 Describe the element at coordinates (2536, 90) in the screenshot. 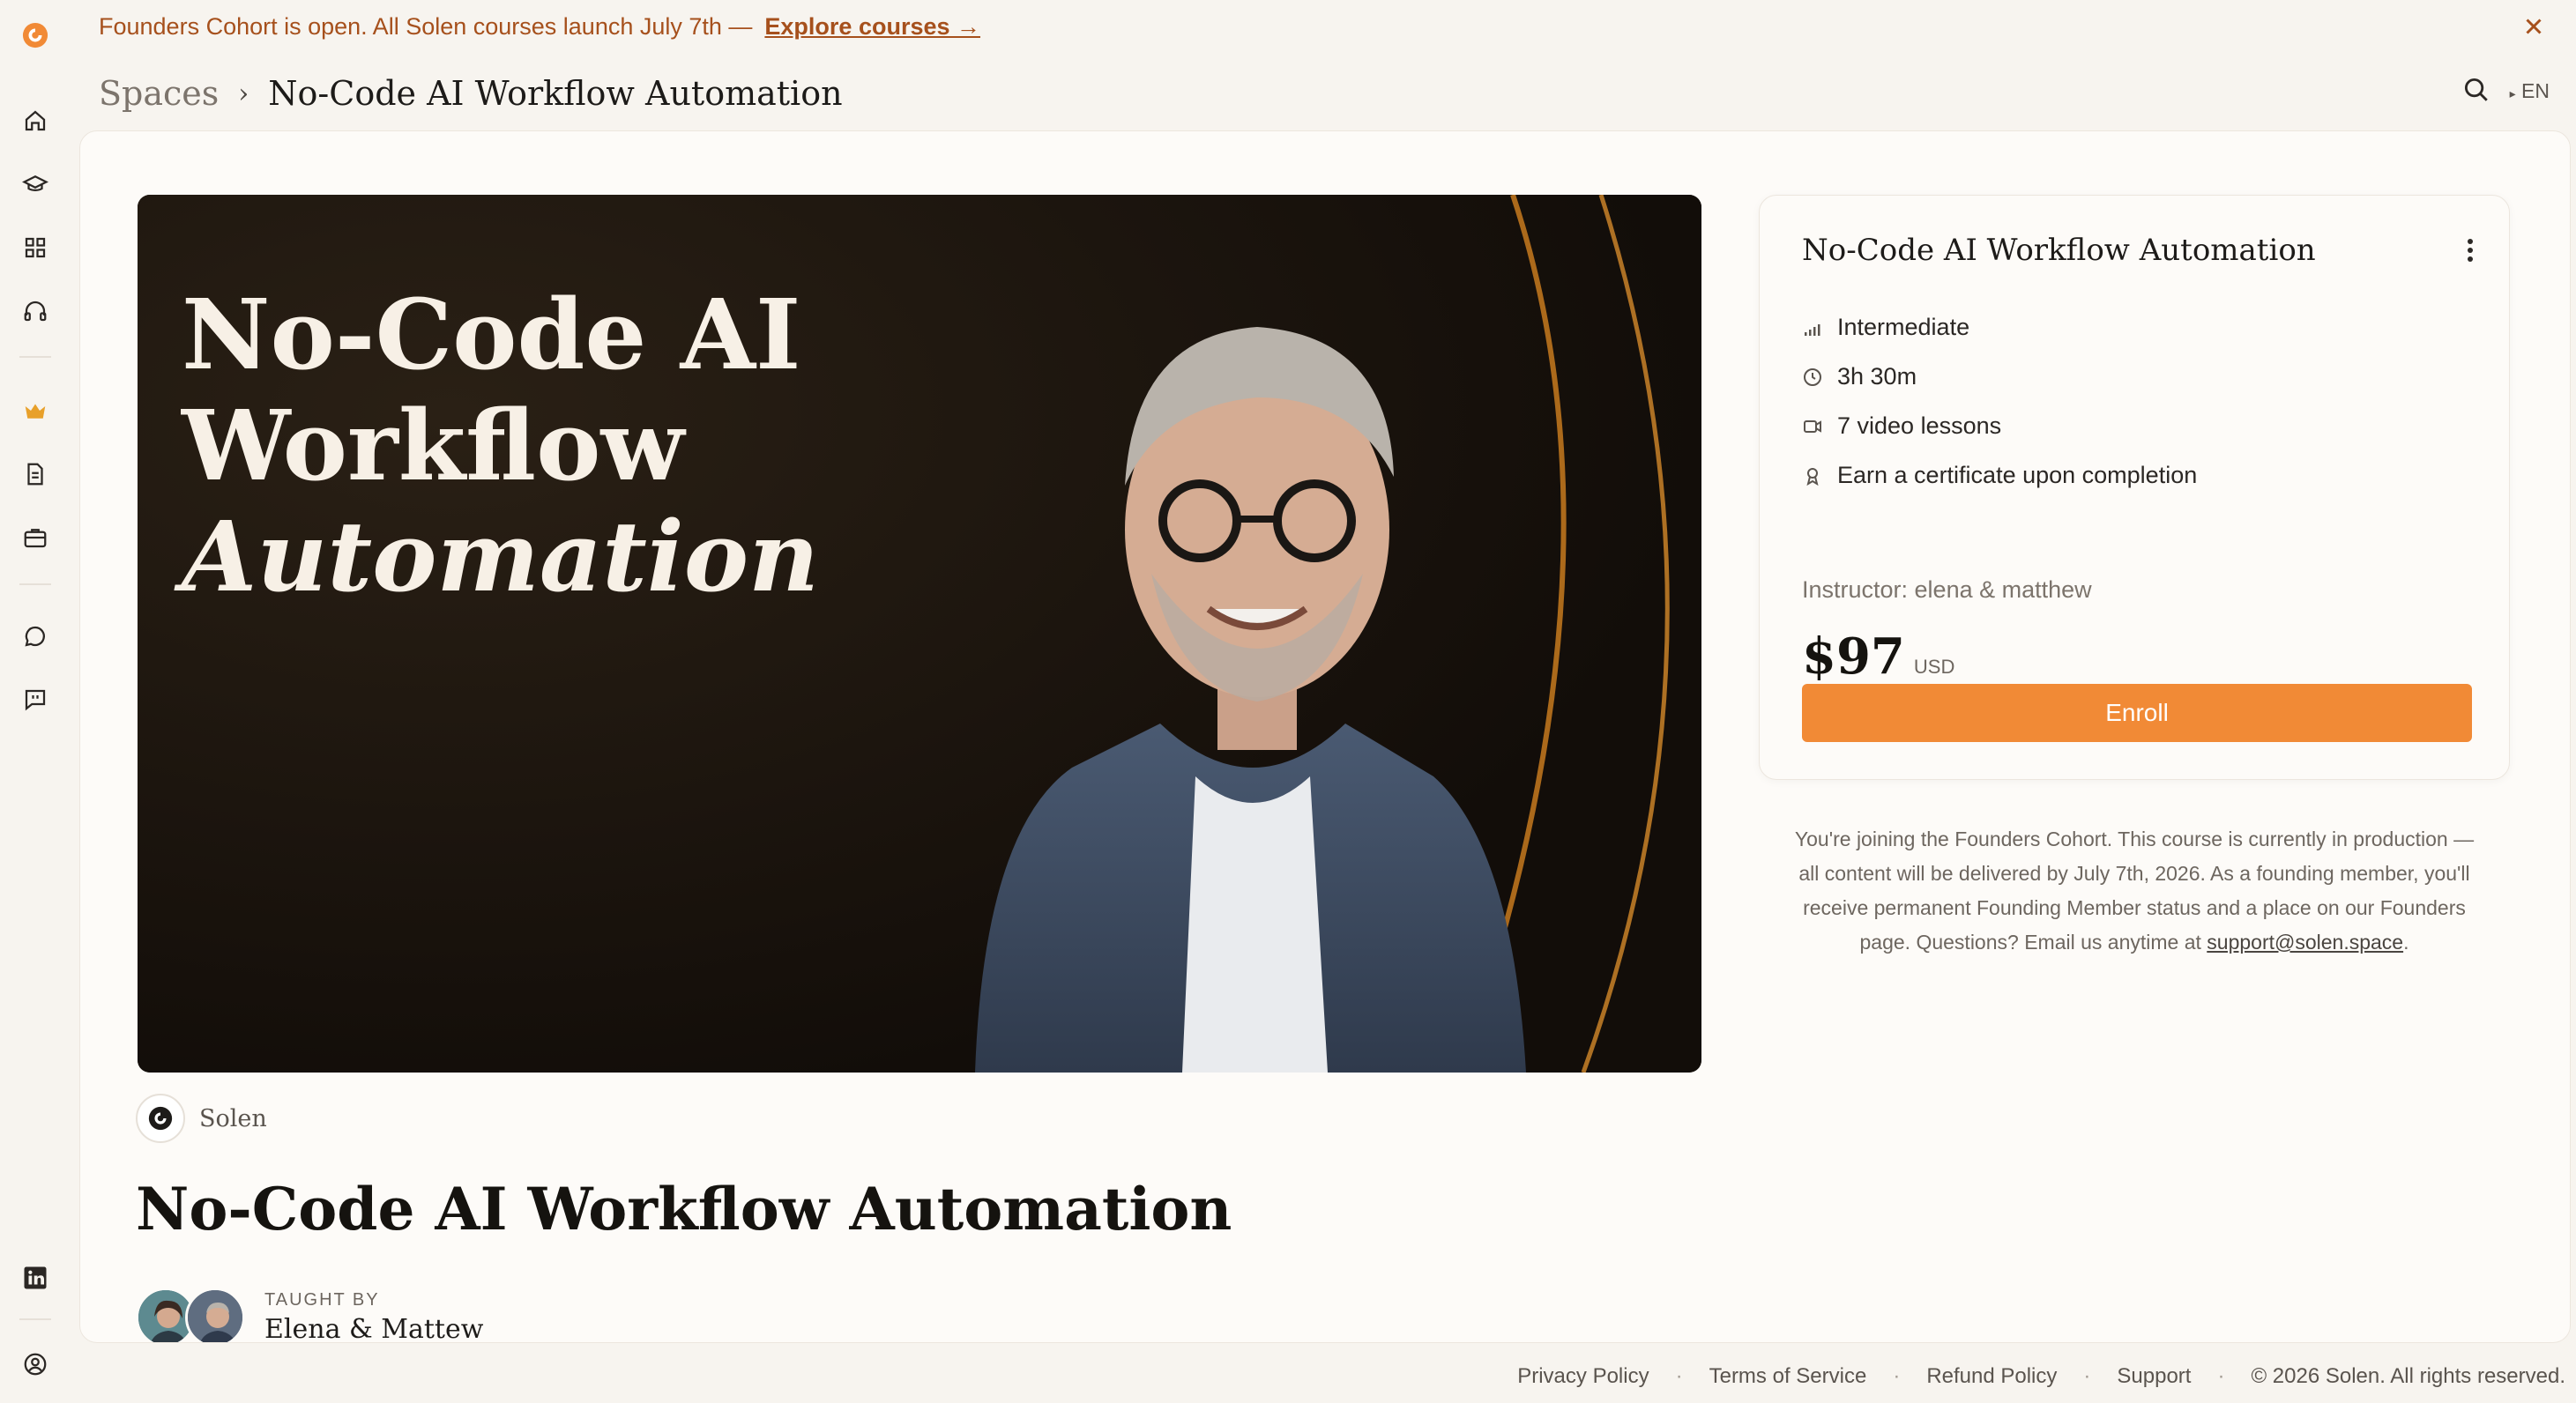

I see `language-label: EN` at that location.